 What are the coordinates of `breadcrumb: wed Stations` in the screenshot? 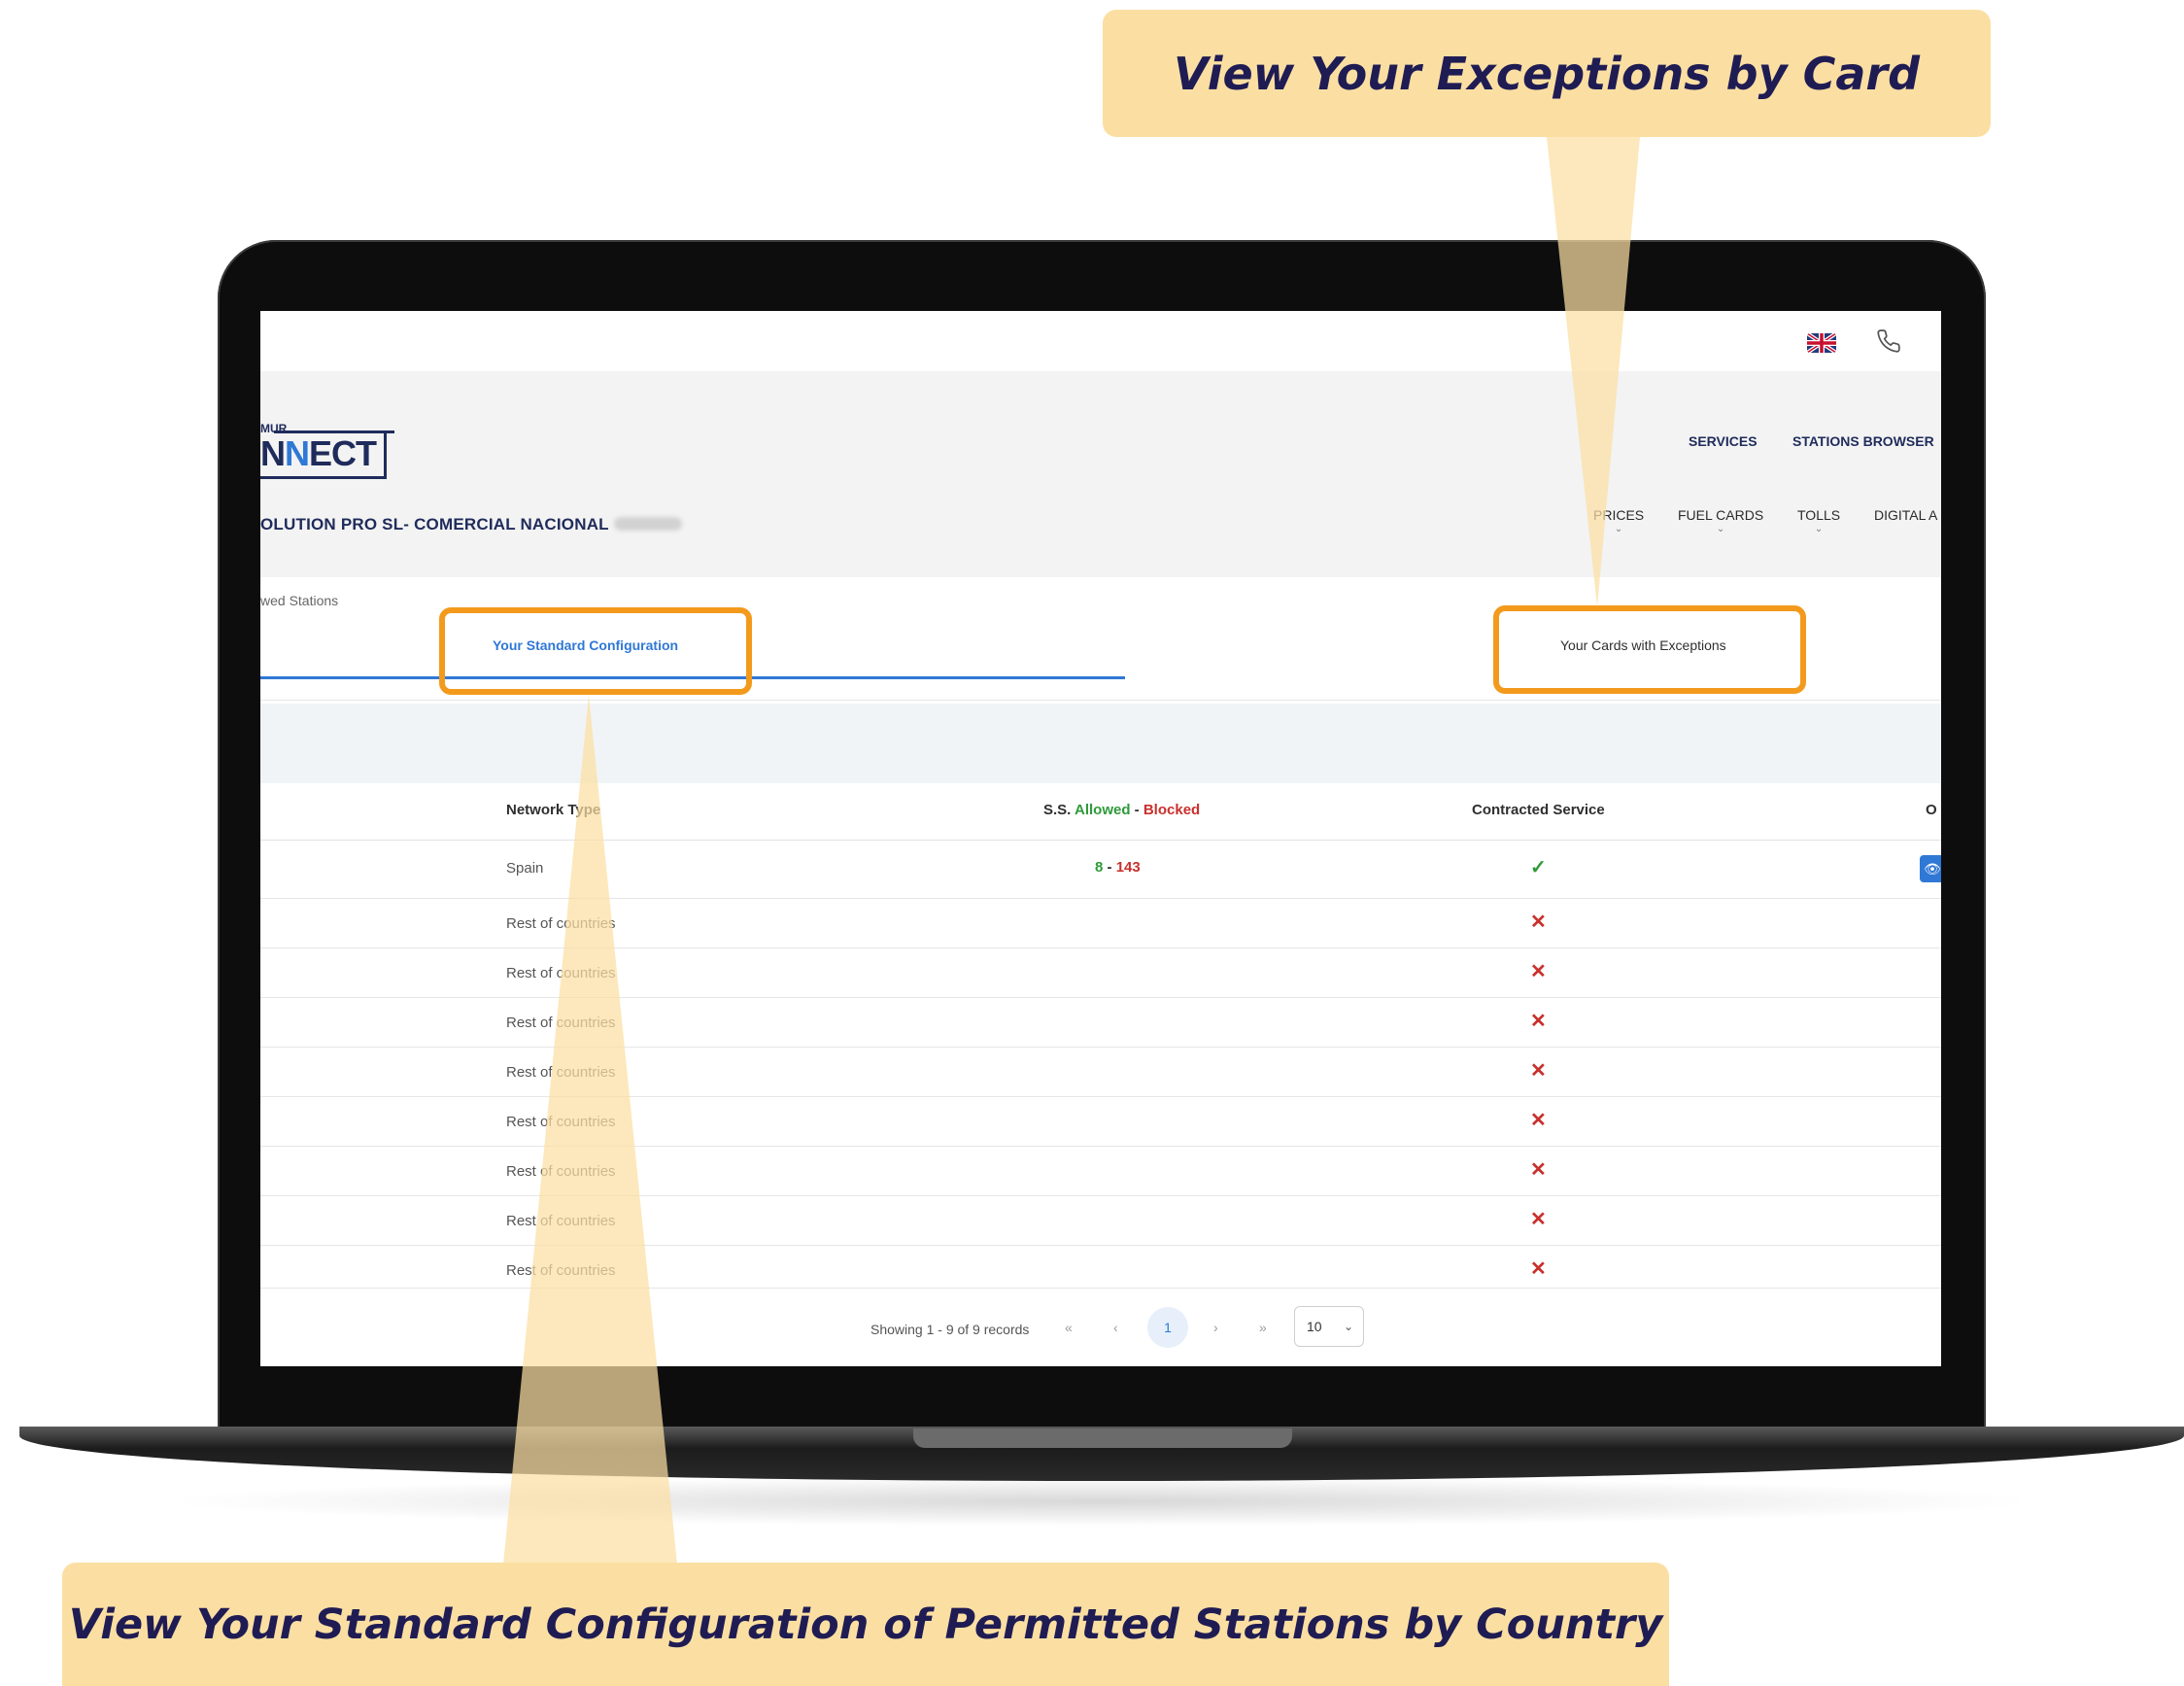 It's located at (299, 600).